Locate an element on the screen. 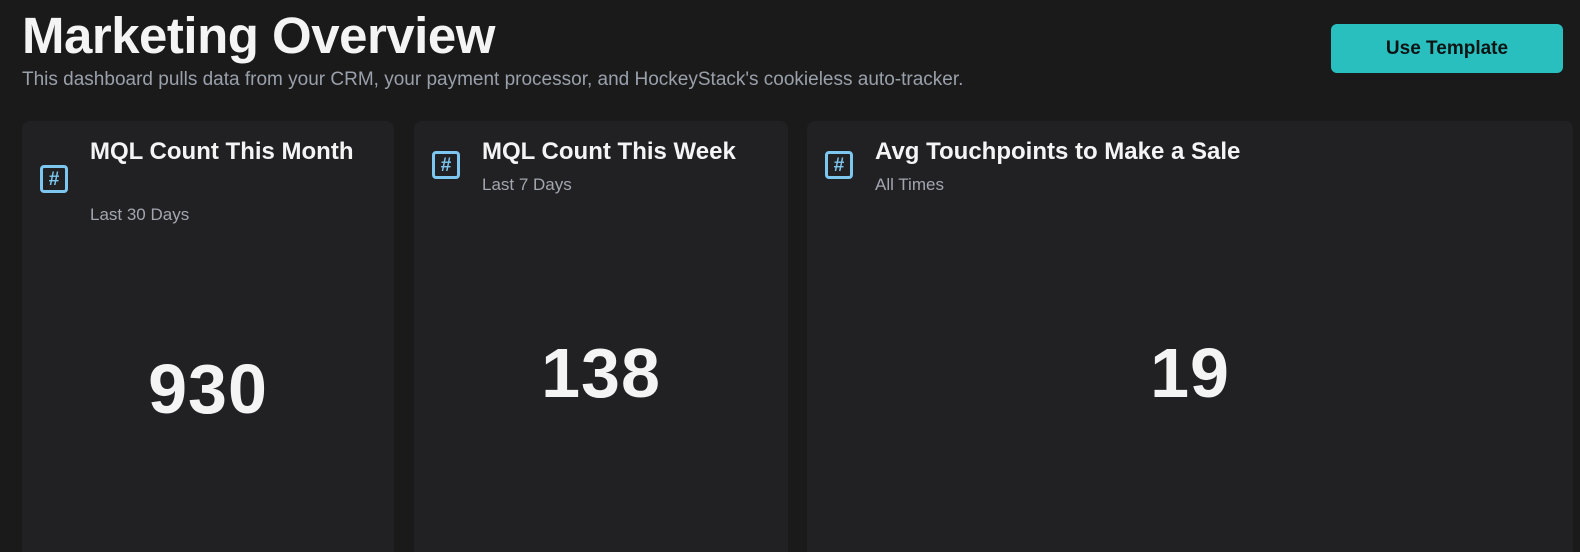 The height and width of the screenshot is (552, 1580). use-template-button: Use Template is located at coordinates (1447, 48).